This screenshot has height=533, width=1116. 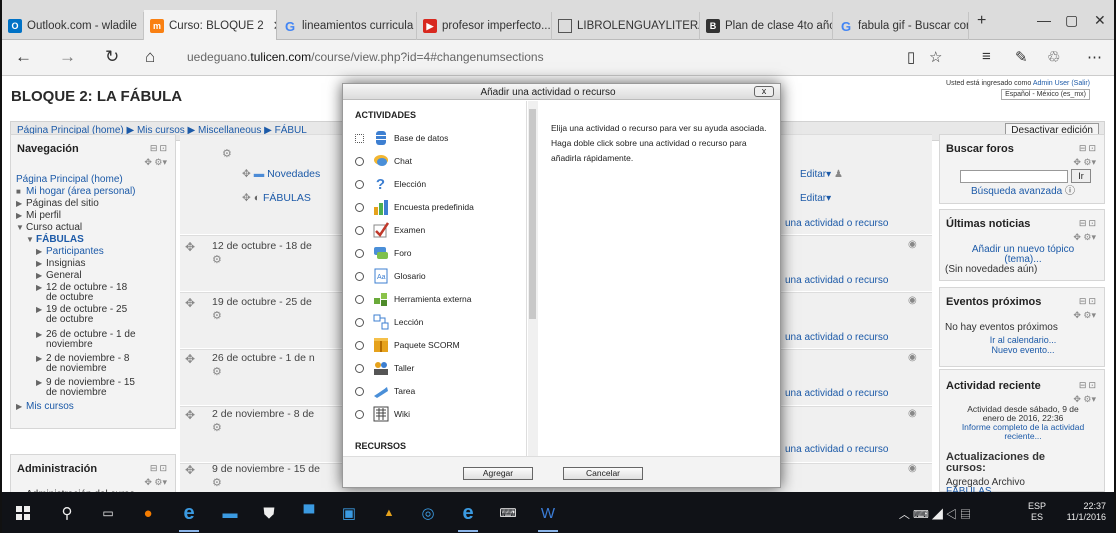 I want to click on option-forum: Foro, so click(x=383, y=253).